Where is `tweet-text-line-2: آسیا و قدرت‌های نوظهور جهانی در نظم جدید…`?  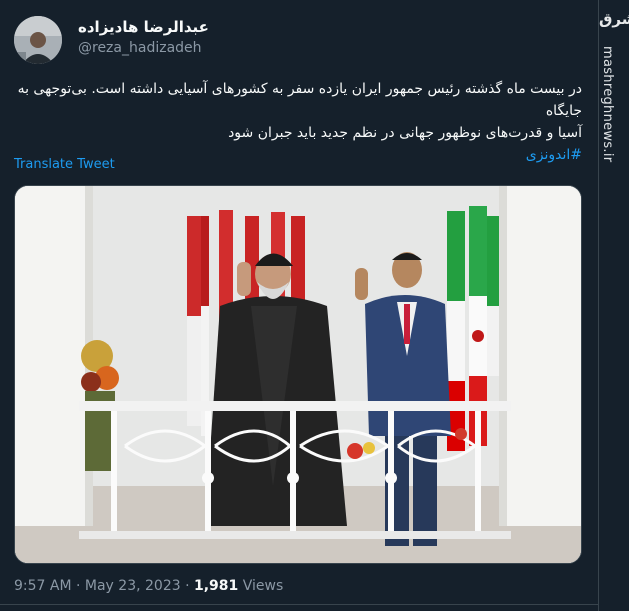 tweet-text-line-2: آسیا و قدرت‌های نوظهور جهانی در نظم جدید… is located at coordinates (405, 133).